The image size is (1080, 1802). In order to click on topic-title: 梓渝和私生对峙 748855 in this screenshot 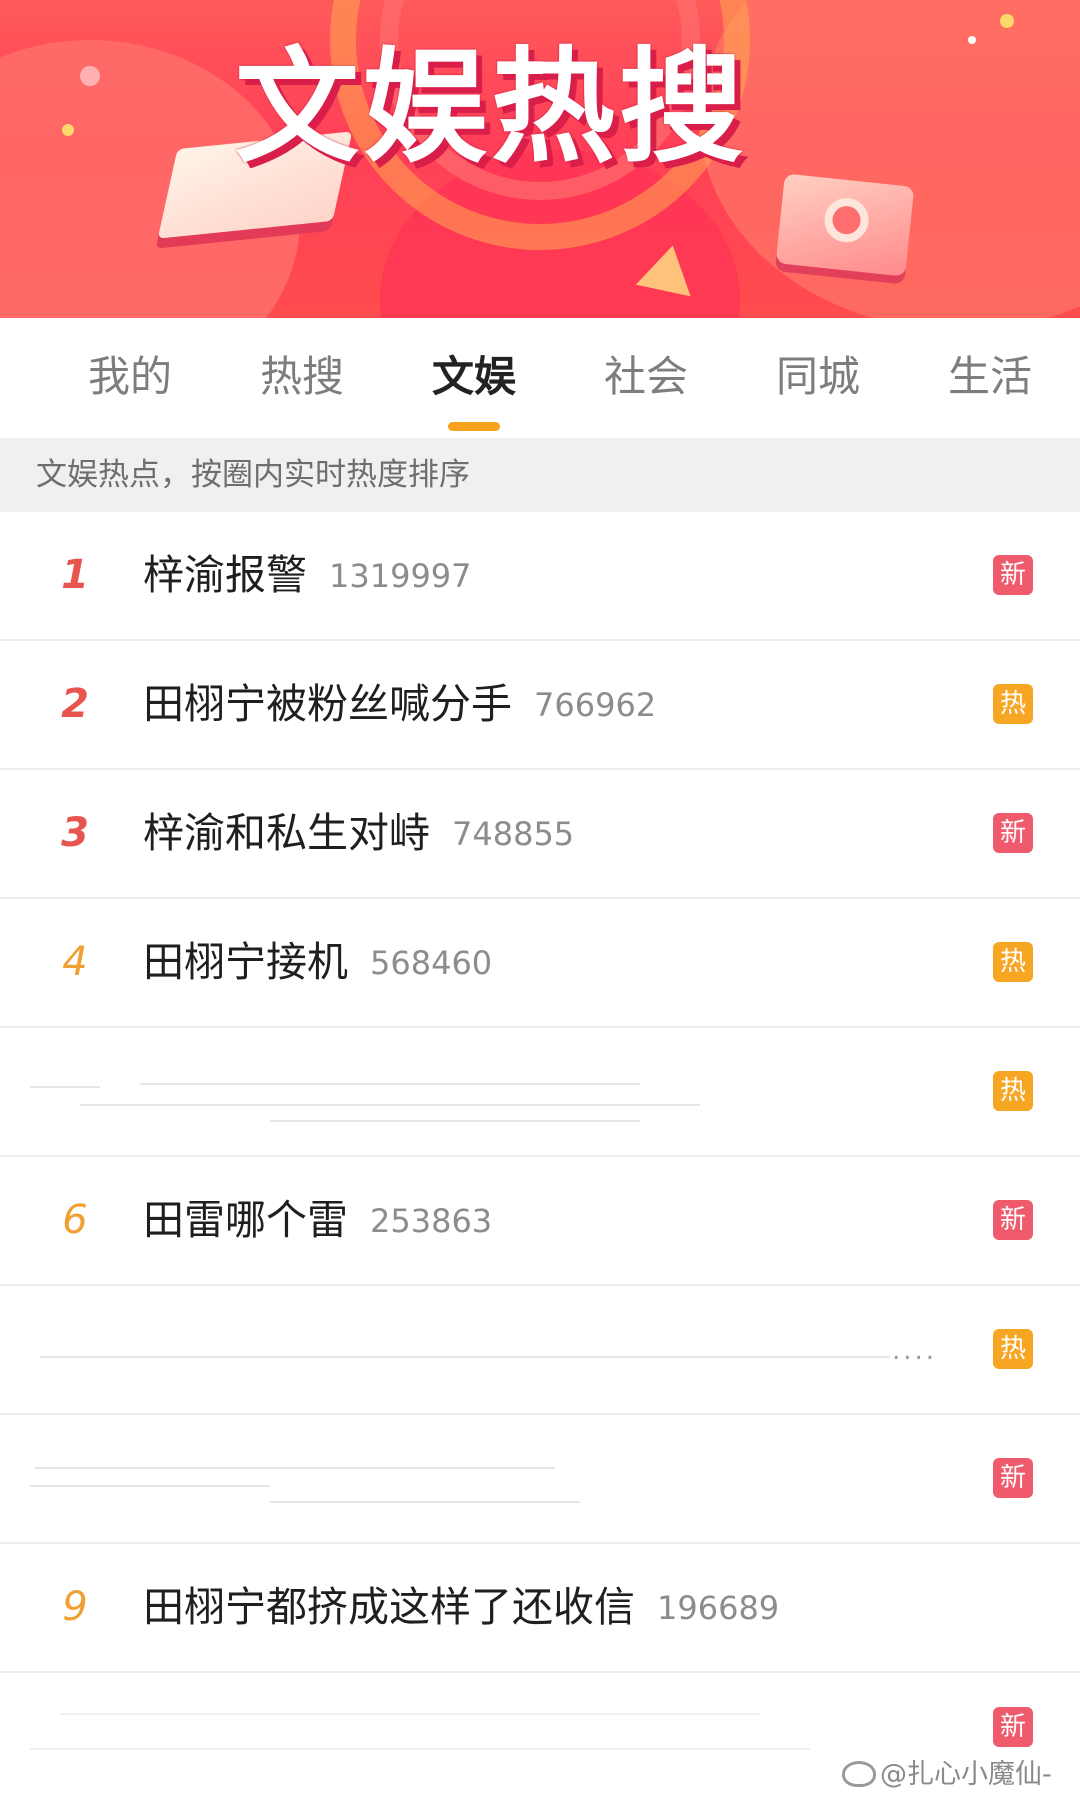, I will do `click(358, 833)`.